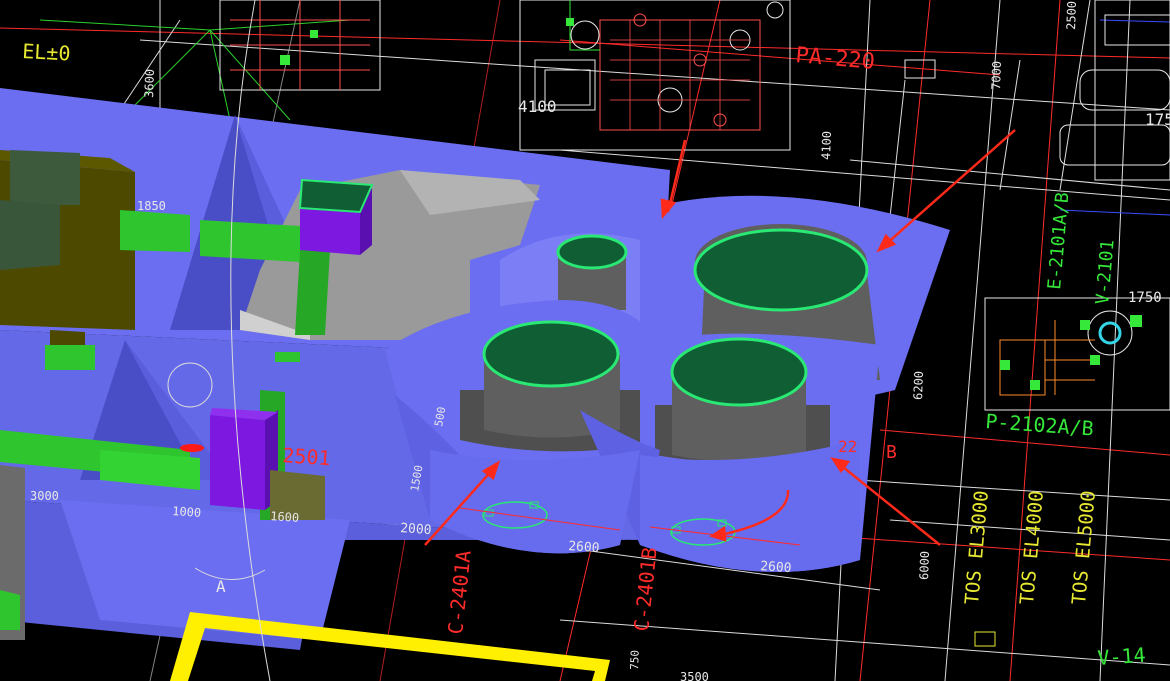 The image size is (1170, 681). Describe the element at coordinates (537, 106) in the screenshot. I see `label-dim-4100: 4100` at that location.